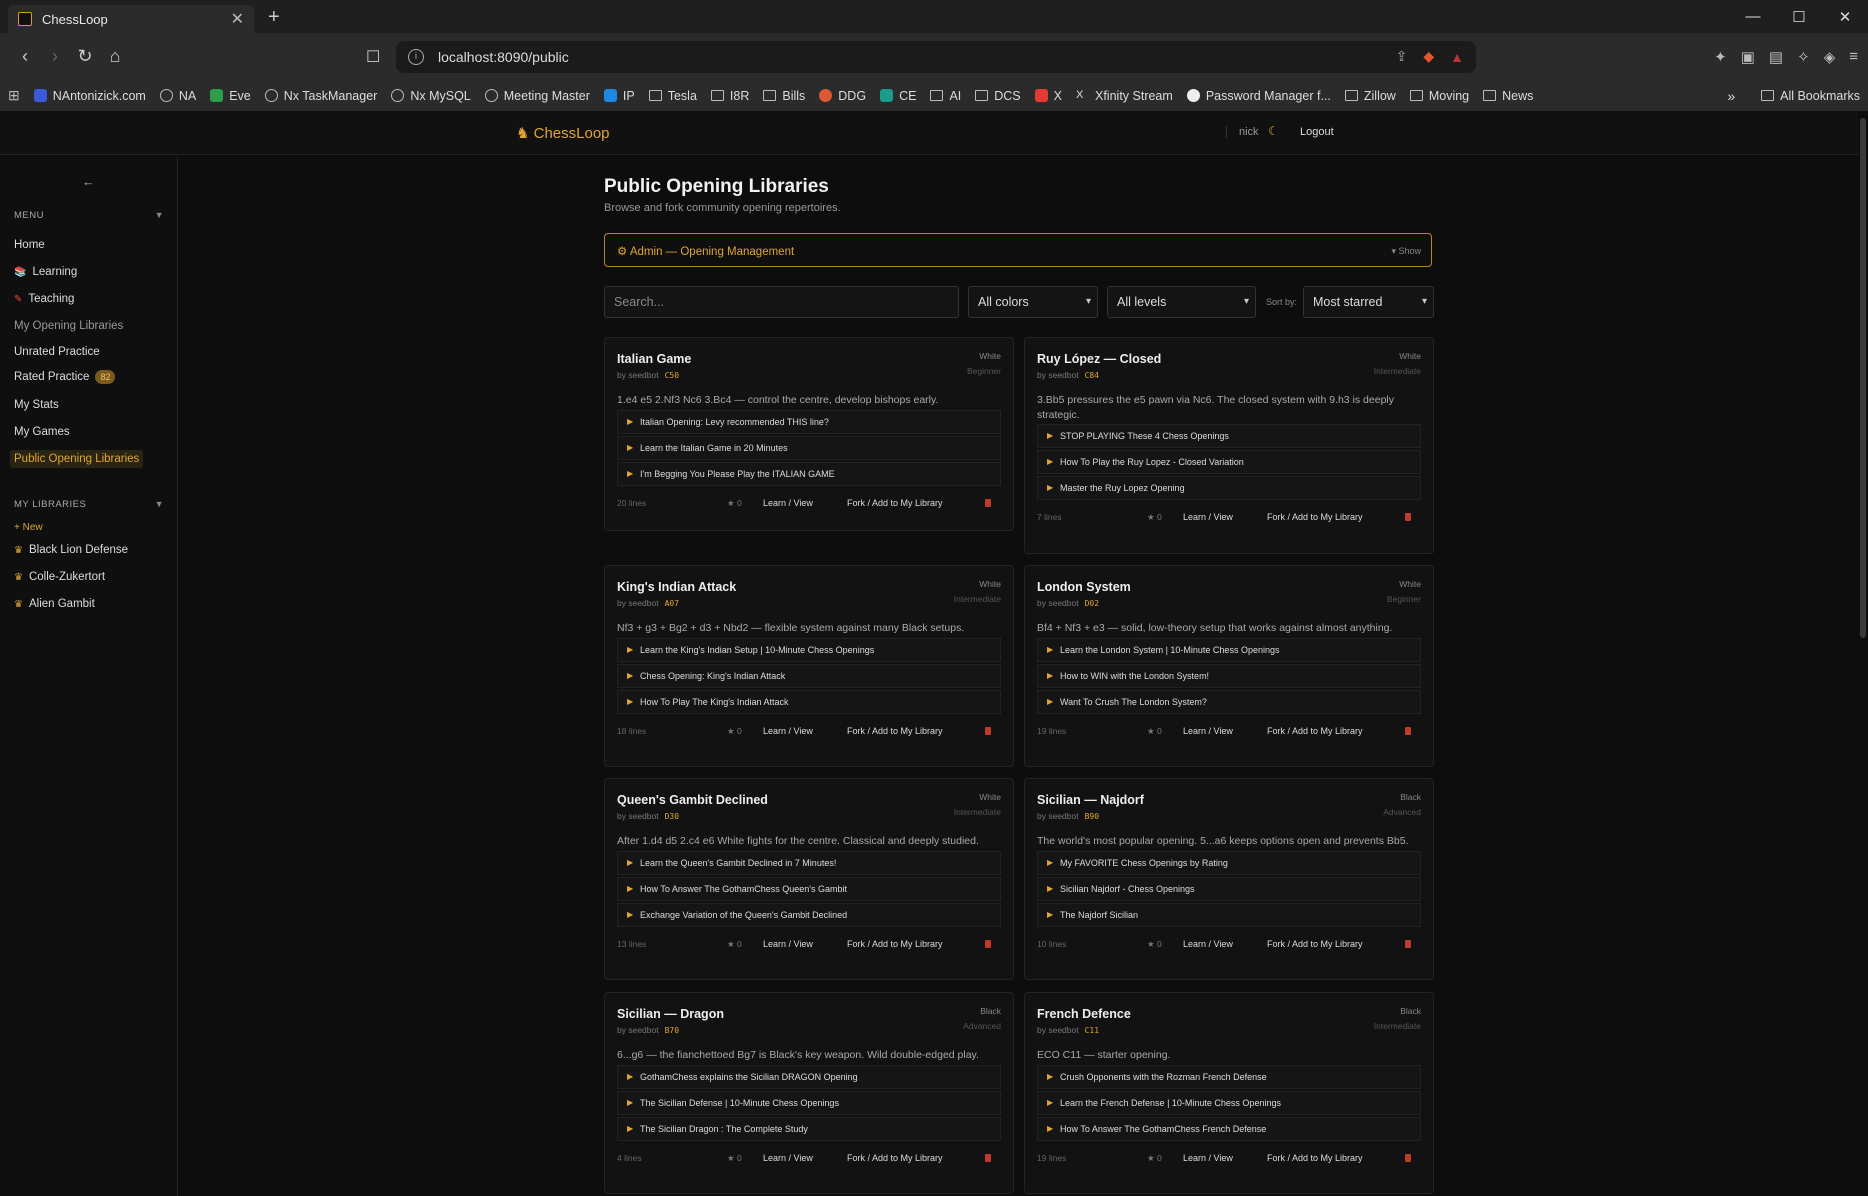 Image resolution: width=1868 pixels, height=1196 pixels. Describe the element at coordinates (65, 377) in the screenshot. I see `sidebar-item-rated-practice: Rated Practice 82` at that location.